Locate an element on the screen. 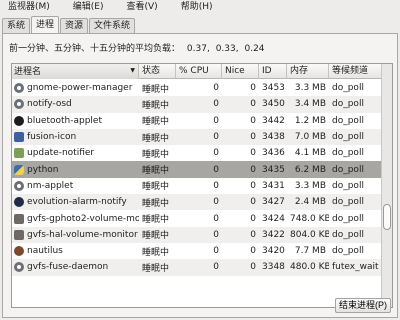 This screenshot has width=400, height=320. process-name-cell: evolution-alarm-notify is located at coordinates (75, 202).